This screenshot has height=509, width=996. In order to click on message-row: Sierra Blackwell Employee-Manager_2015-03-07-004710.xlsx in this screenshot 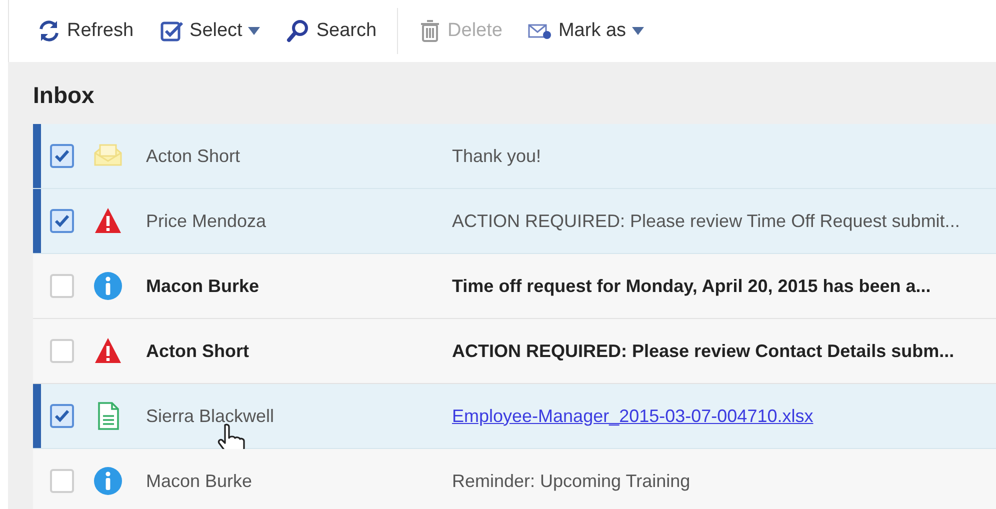, I will do `click(514, 416)`.